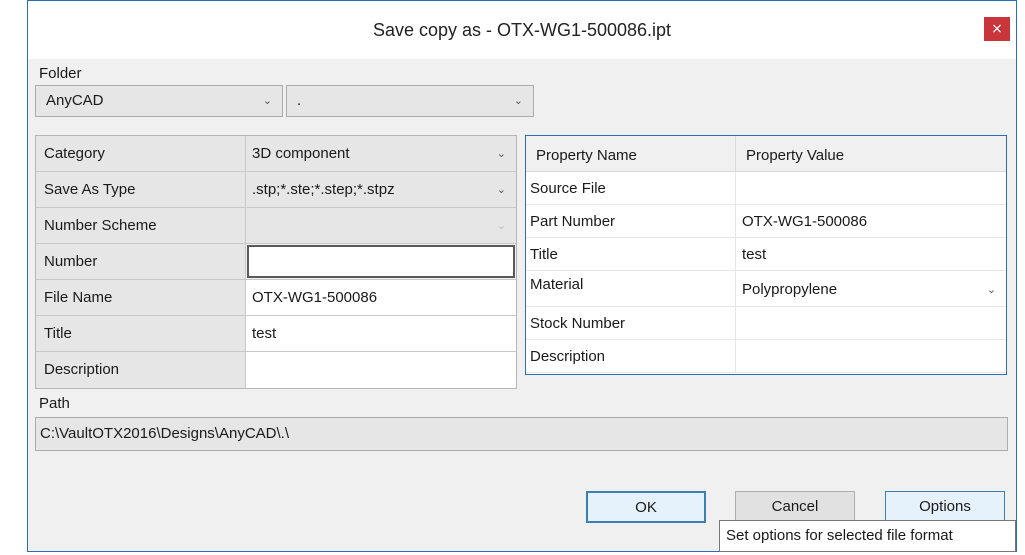  Describe the element at coordinates (381, 153) in the screenshot. I see `category-dropdown: 3D component ⌄` at that location.